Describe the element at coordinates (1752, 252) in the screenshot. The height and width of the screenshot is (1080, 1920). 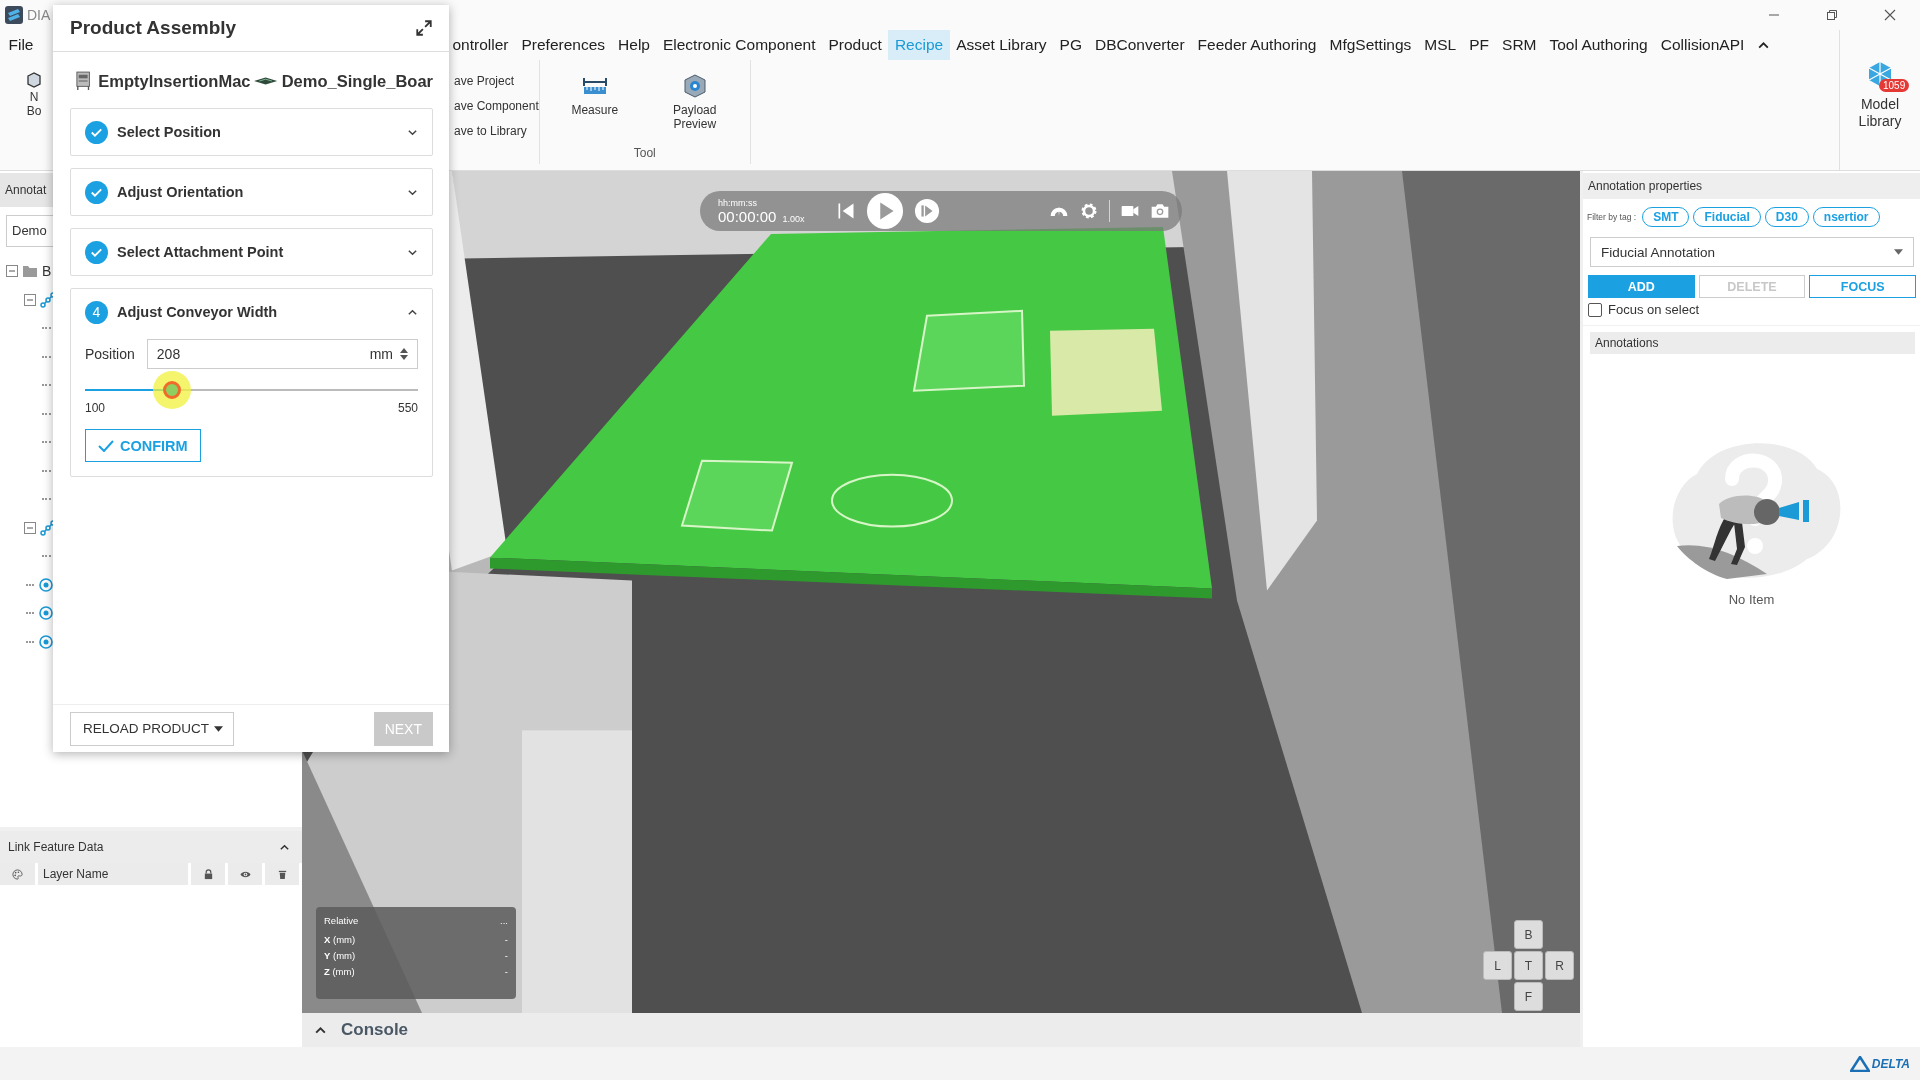
I see `annotation-type-dropdown: Fiducial Annotation` at that location.